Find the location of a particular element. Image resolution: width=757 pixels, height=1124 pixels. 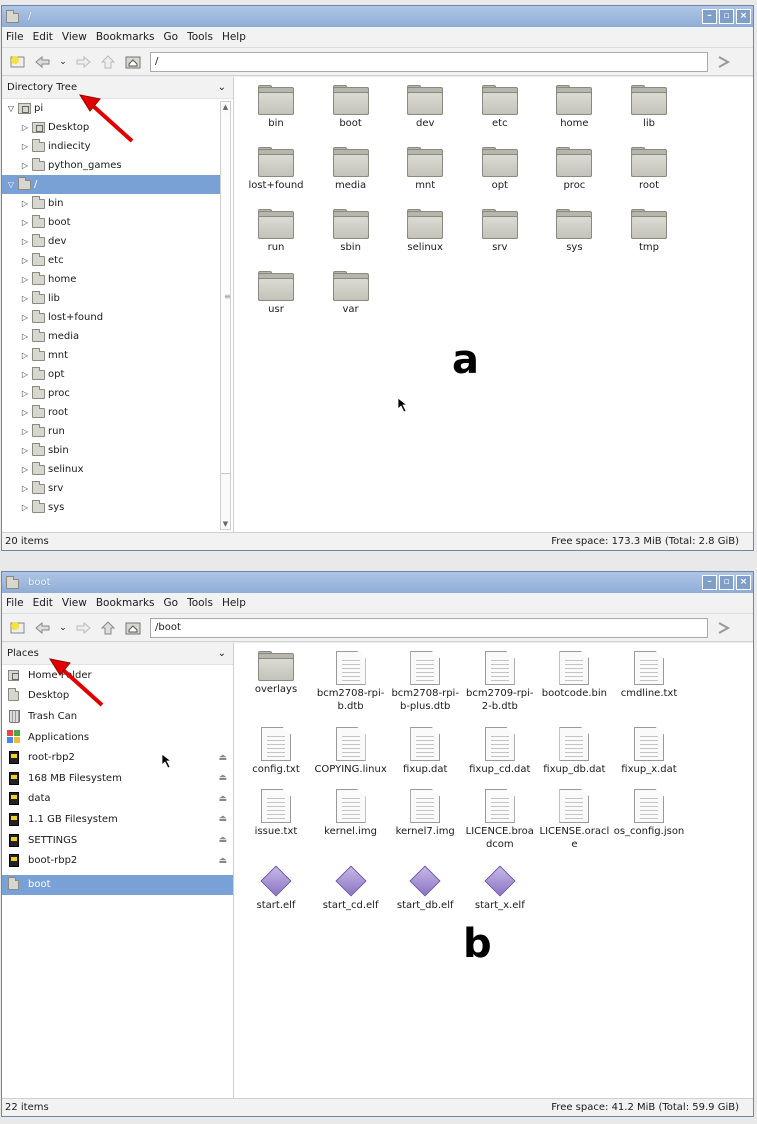

tree-item: ▷ sys is located at coordinates (111, 507).